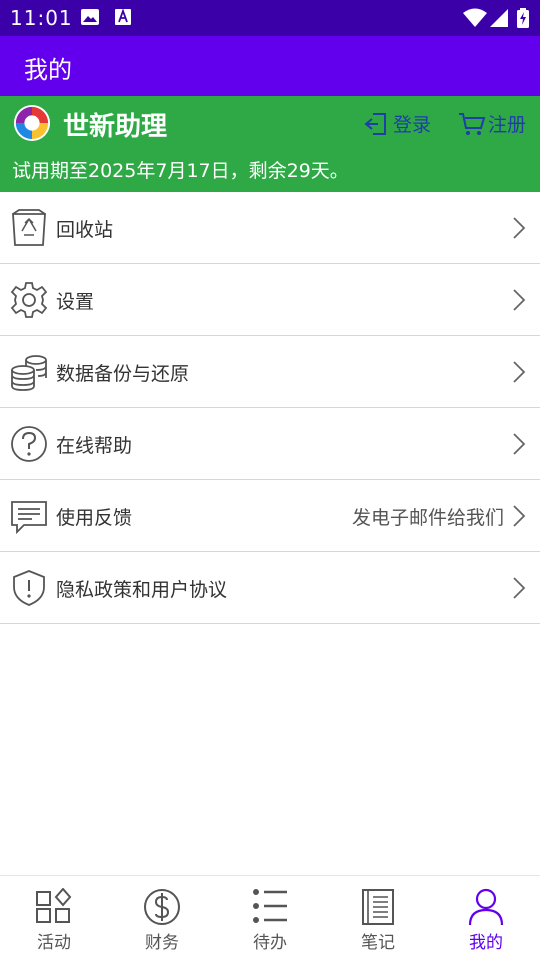  Describe the element at coordinates (486, 943) in the screenshot. I see `nav-label: 我的` at that location.